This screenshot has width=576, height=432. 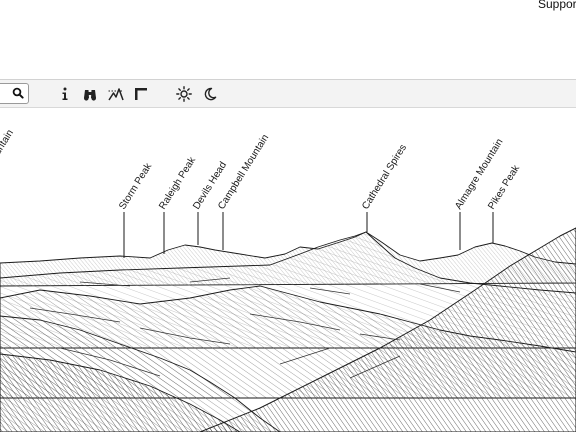 What do you see at coordinates (141, 94) in the screenshot?
I see `ruler-icon` at bounding box center [141, 94].